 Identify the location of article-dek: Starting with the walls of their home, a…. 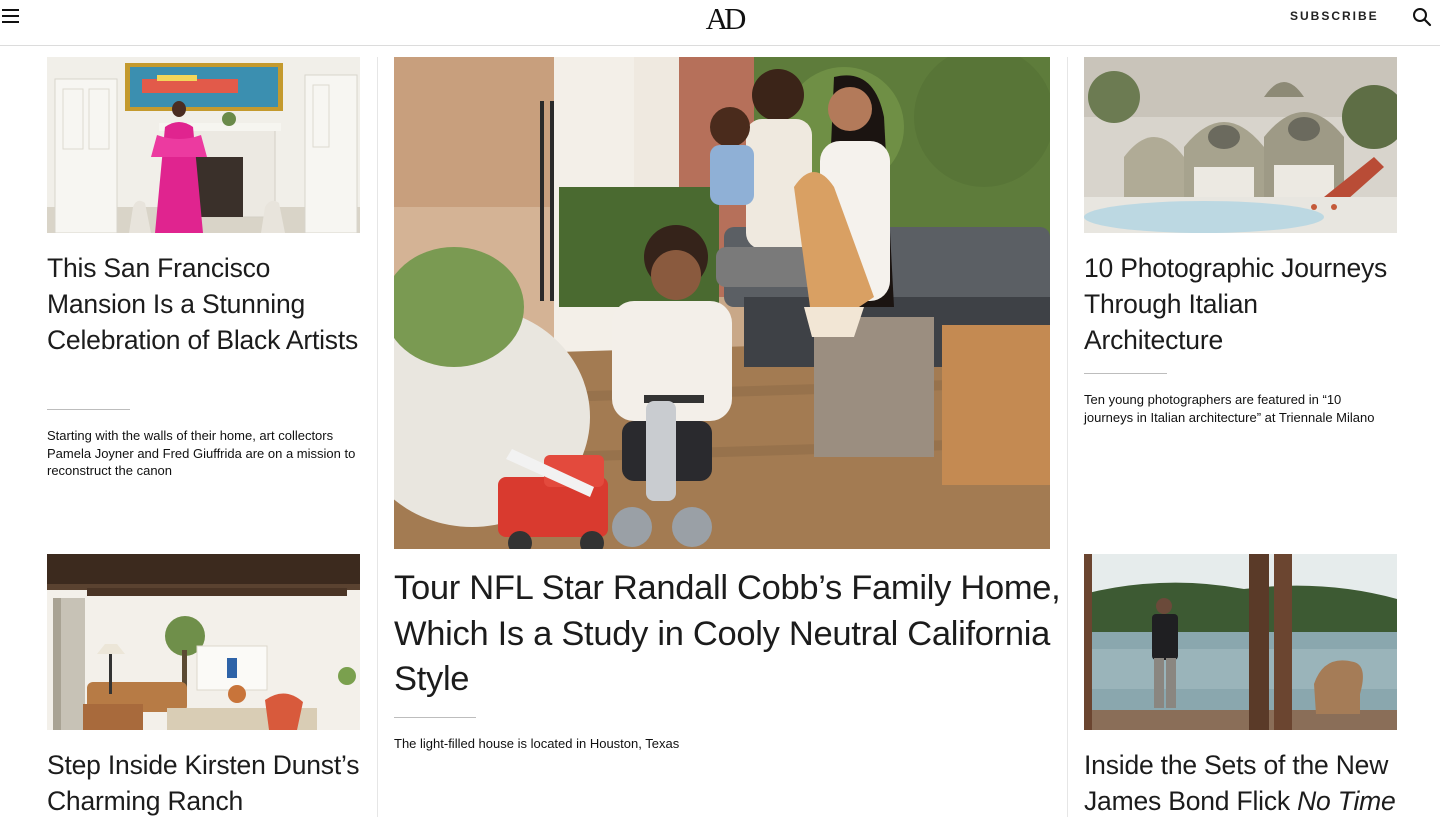
(201, 453).